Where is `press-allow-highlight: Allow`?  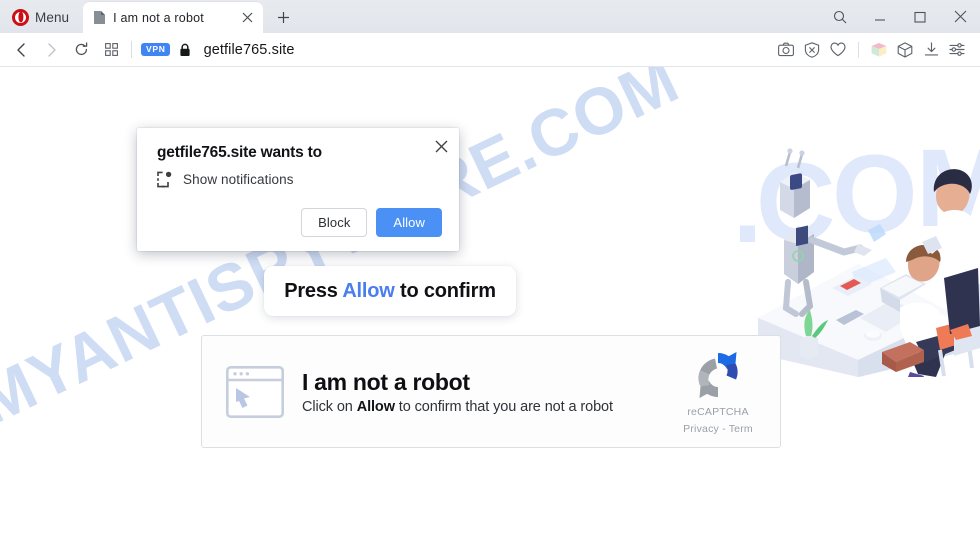 press-allow-highlight: Allow is located at coordinates (368, 290).